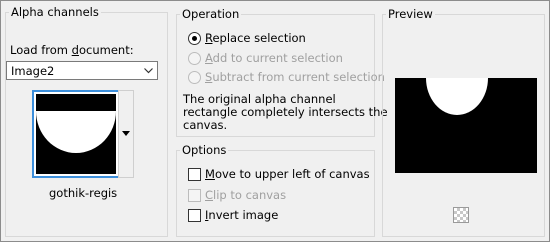  Describe the element at coordinates (55, 12) in the screenshot. I see `alpha-channels-title: Alpha channels` at that location.